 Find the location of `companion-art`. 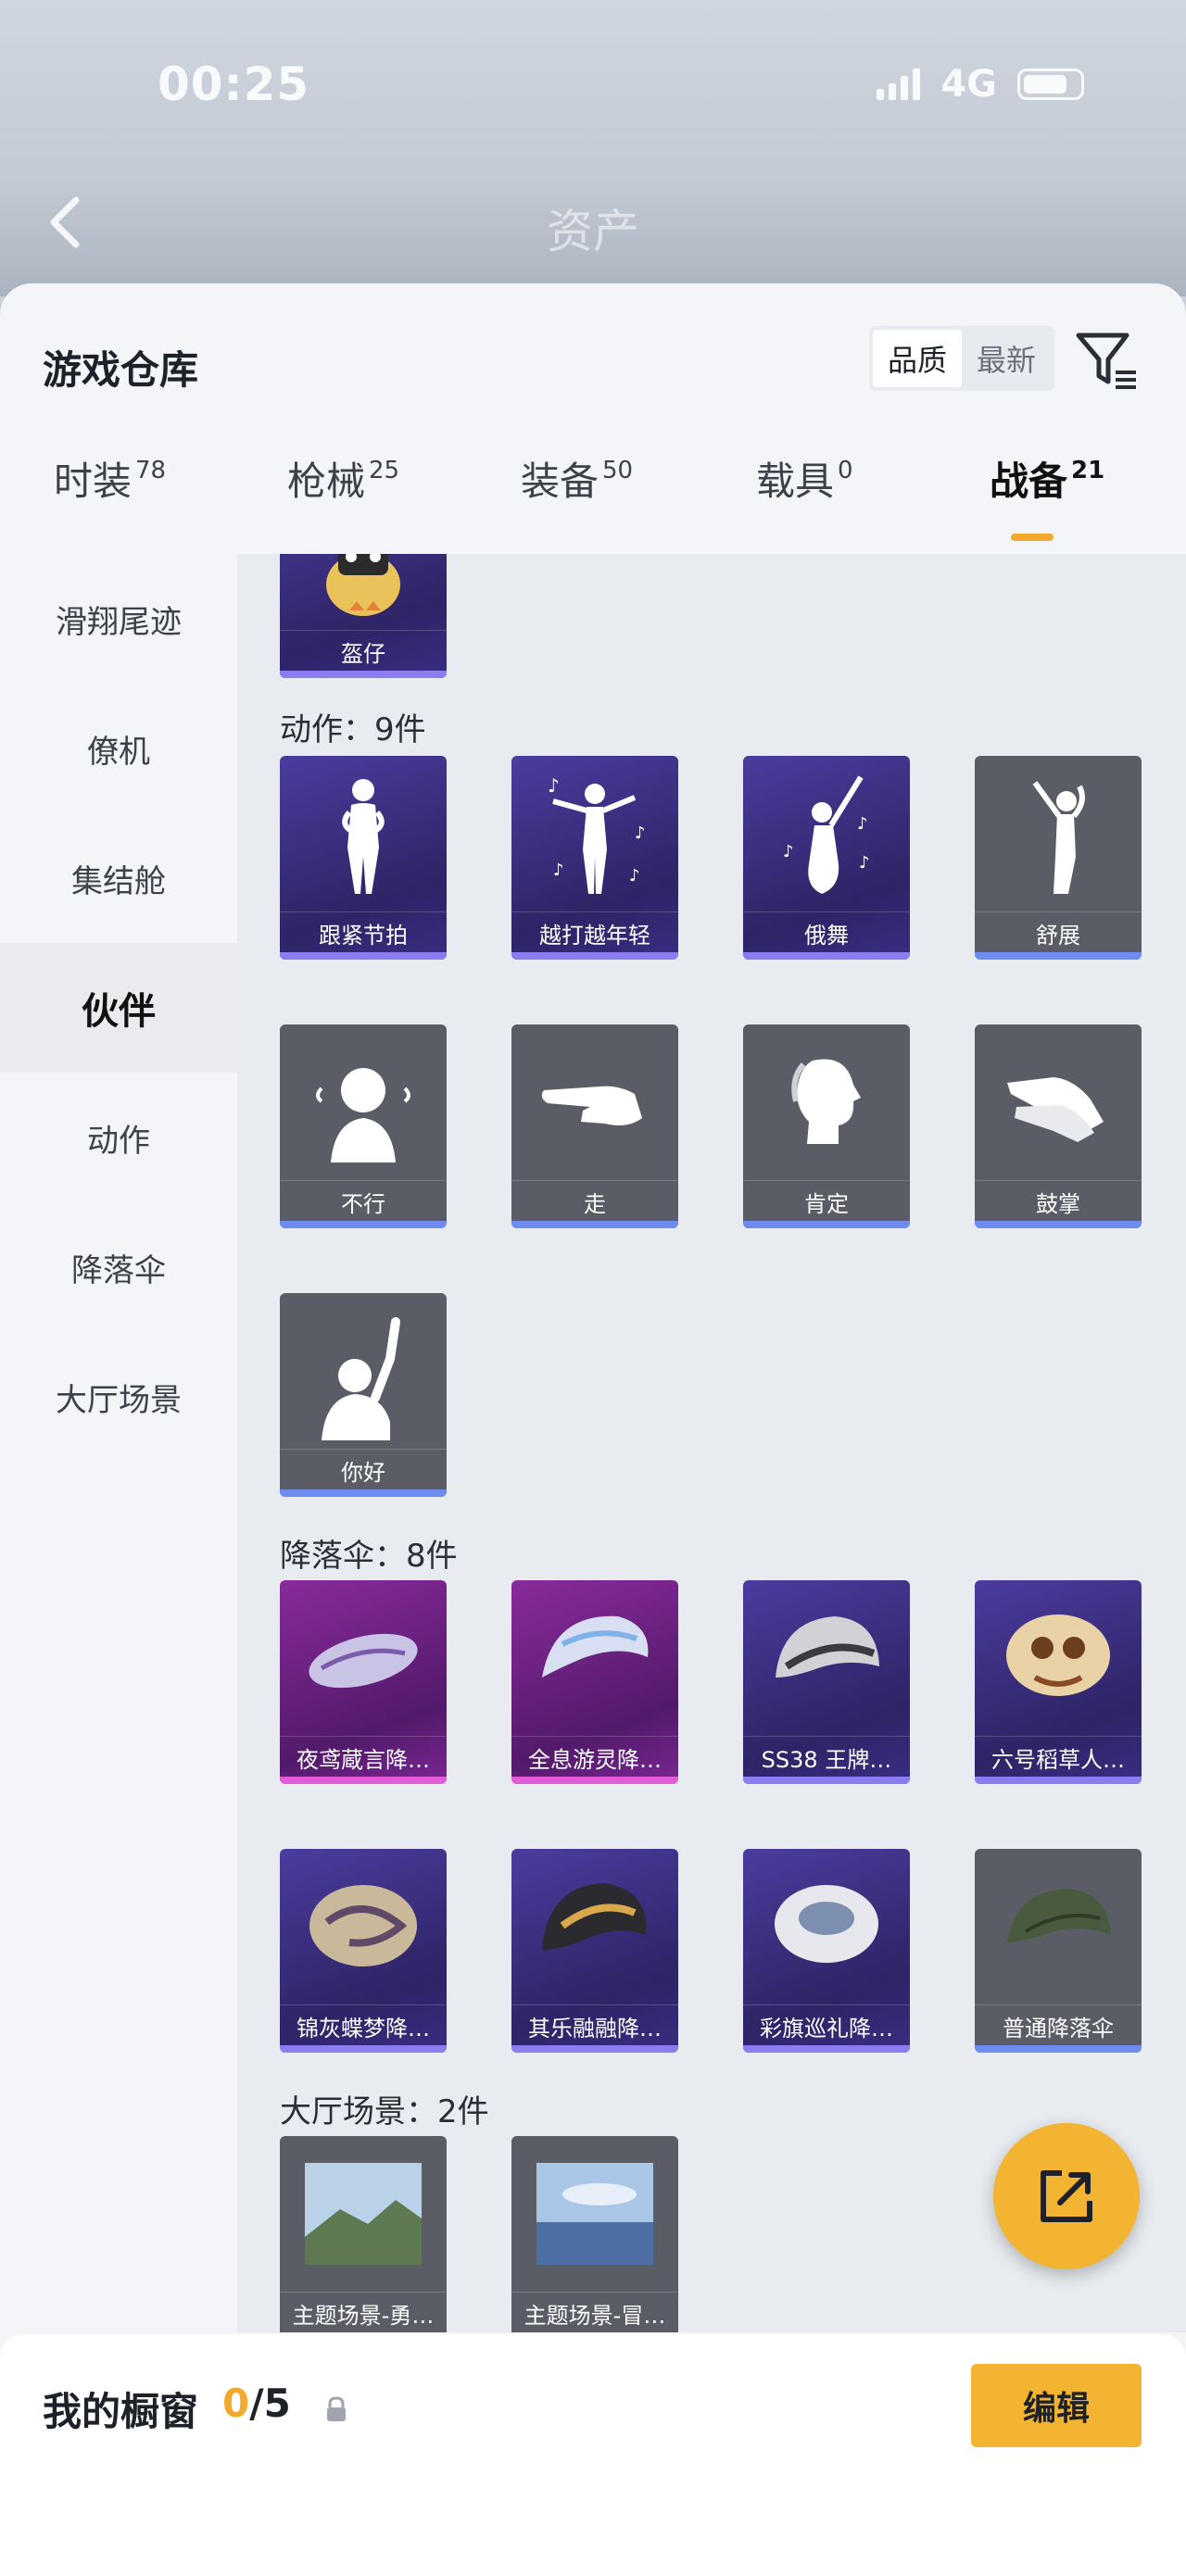

companion-art is located at coordinates (363, 592).